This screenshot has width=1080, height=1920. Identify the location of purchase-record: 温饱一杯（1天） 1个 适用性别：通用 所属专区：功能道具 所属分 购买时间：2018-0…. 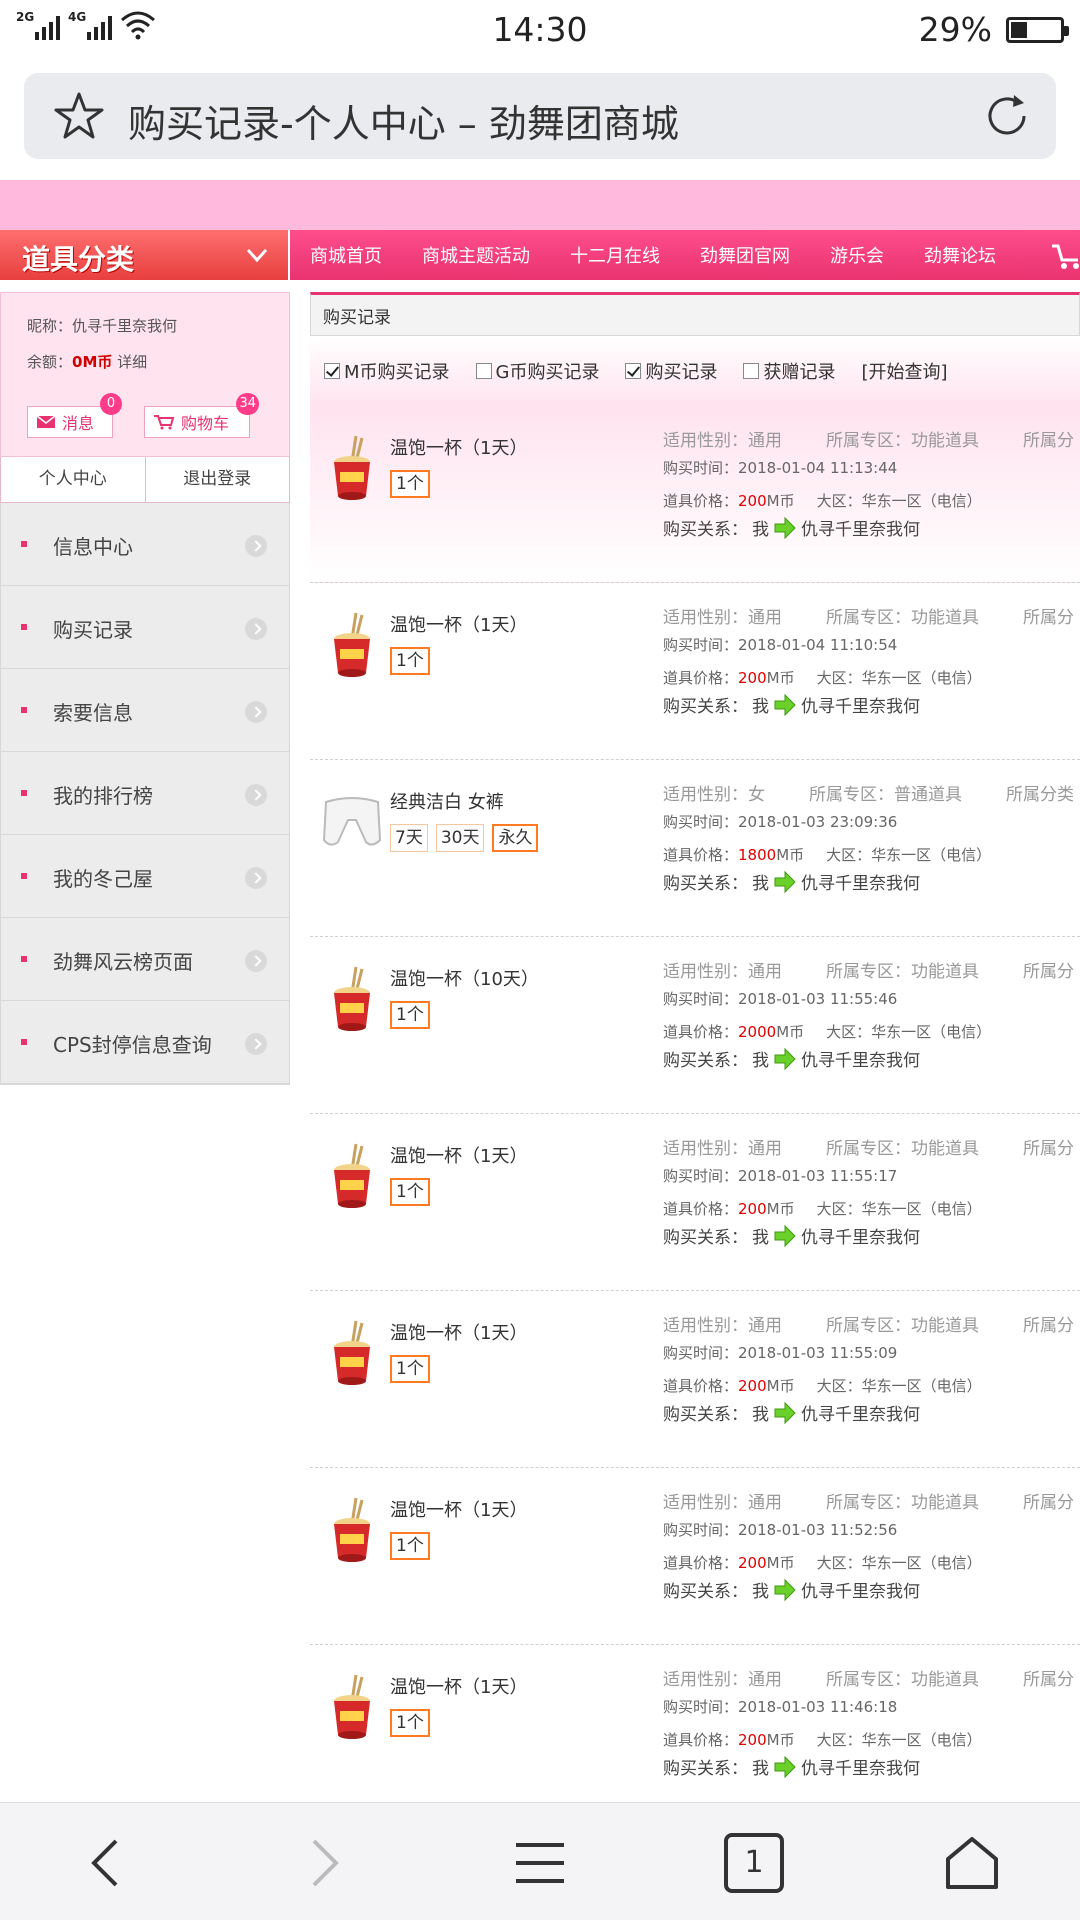
(695, 1379).